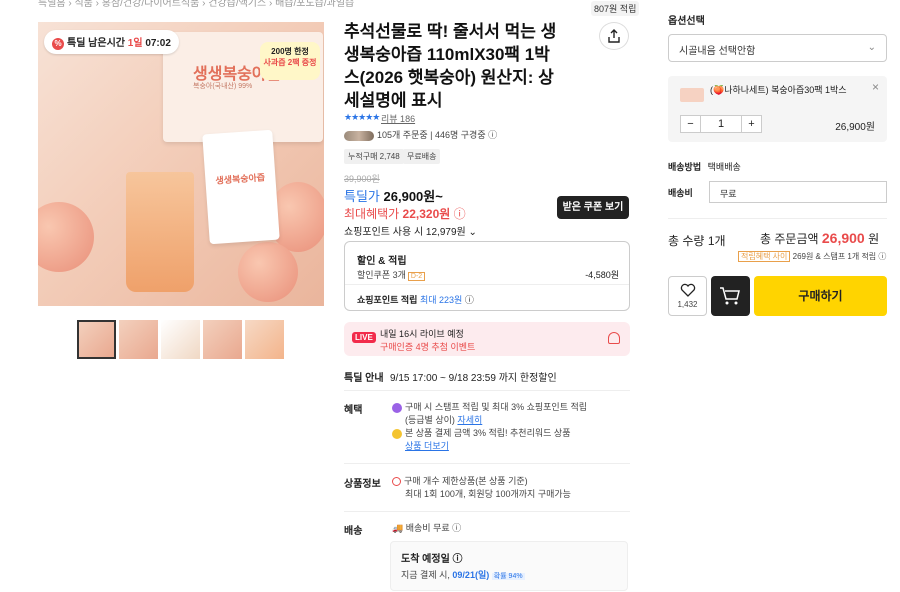  What do you see at coordinates (158, 43) in the screenshot?
I see `timer-time: 07:02` at bounding box center [158, 43].